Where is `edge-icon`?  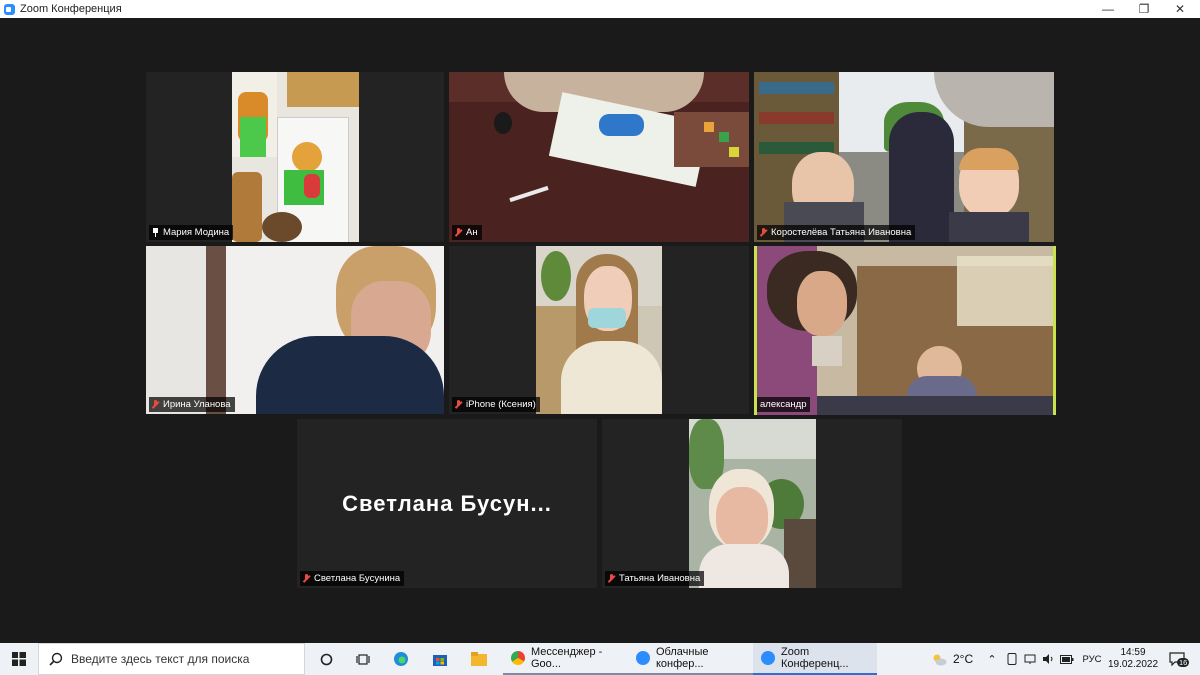 edge-icon is located at coordinates (401, 659).